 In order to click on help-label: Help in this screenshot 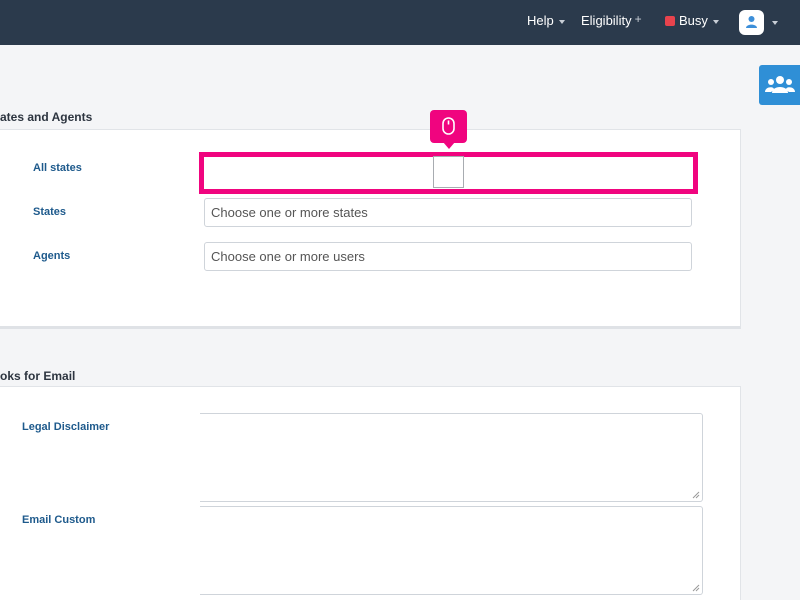, I will do `click(540, 20)`.